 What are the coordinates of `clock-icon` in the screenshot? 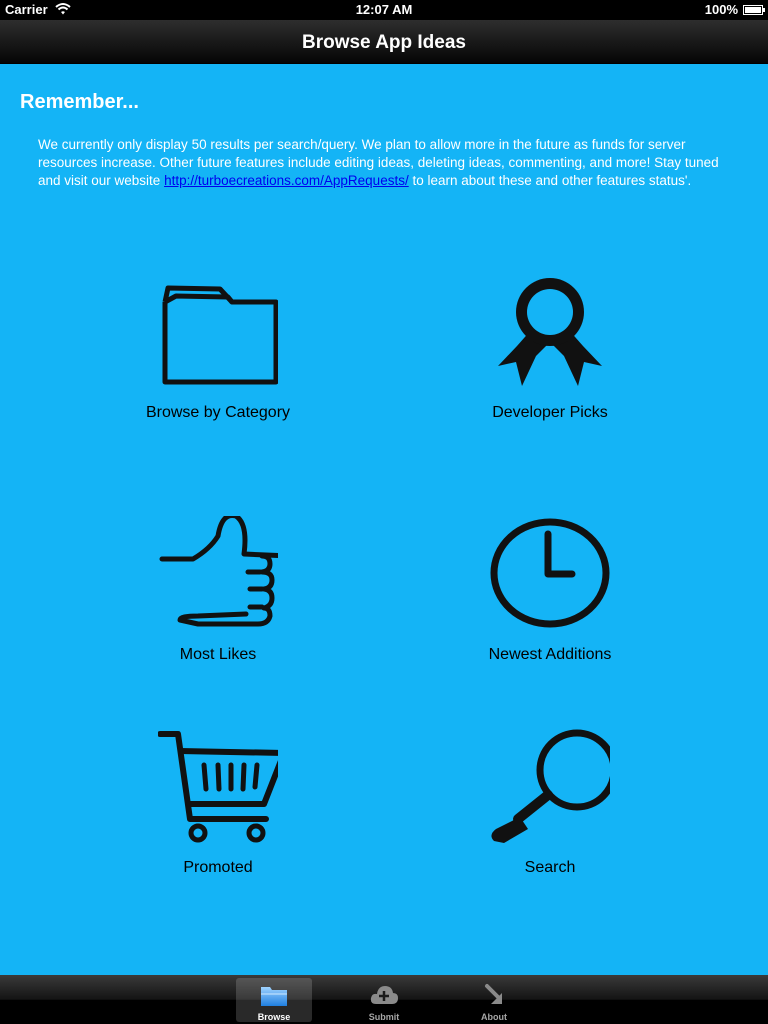 It's located at (550, 573).